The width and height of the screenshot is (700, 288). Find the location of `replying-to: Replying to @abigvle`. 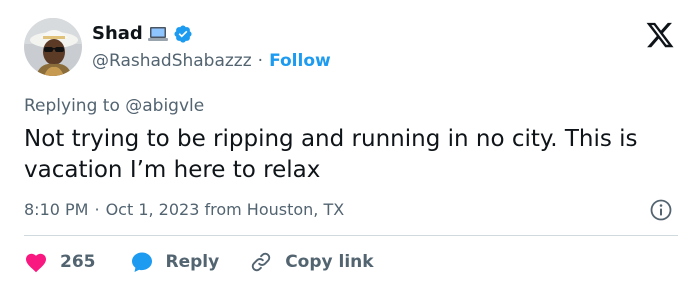

replying-to: Replying to @abigvle is located at coordinates (114, 106).